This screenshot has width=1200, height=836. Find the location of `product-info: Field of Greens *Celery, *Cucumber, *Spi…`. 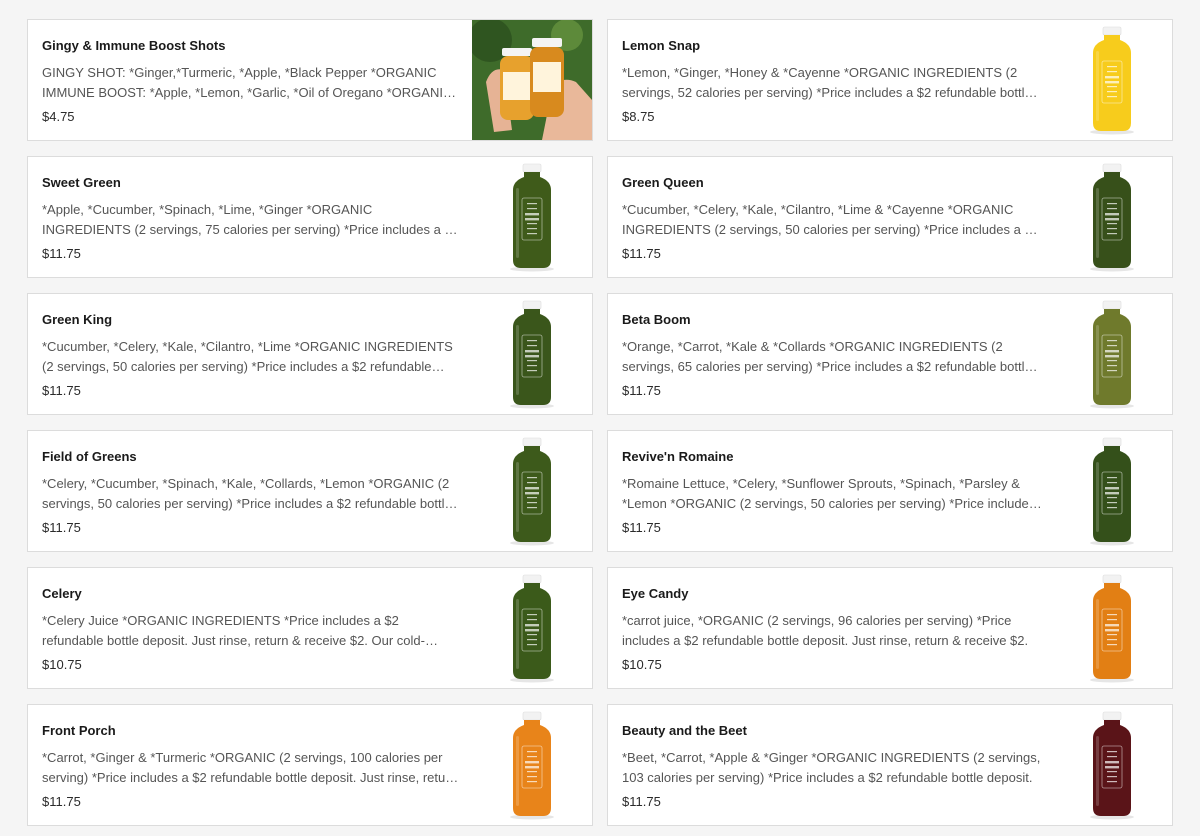

product-info: Field of Greens *Celery, *Cucumber, *Spi… is located at coordinates (252, 491).